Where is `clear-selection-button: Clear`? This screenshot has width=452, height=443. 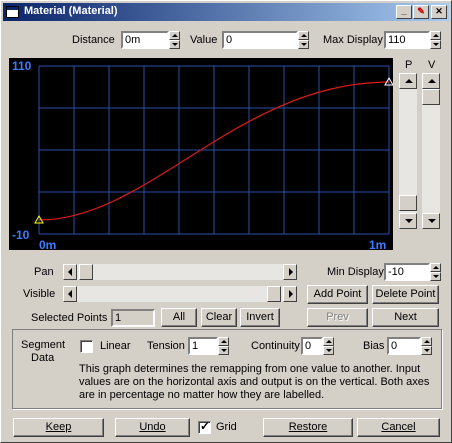
clear-selection-button: Clear is located at coordinates (219, 317).